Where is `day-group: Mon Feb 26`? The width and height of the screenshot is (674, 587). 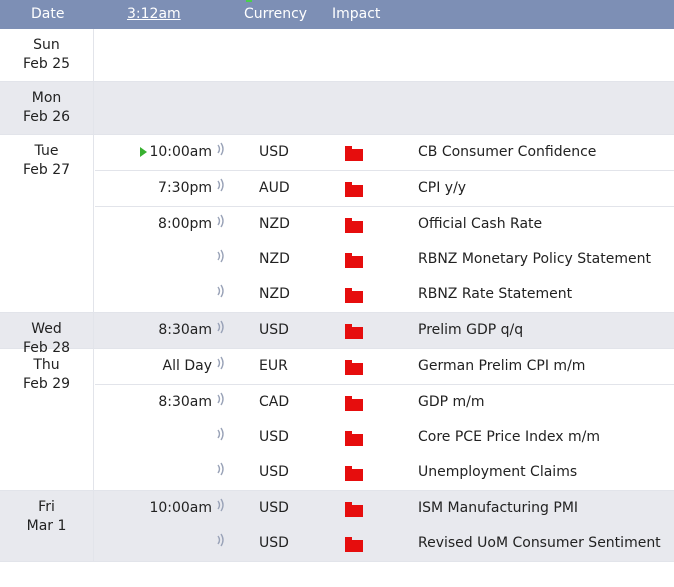
day-group: Mon Feb 26 is located at coordinates (337, 108).